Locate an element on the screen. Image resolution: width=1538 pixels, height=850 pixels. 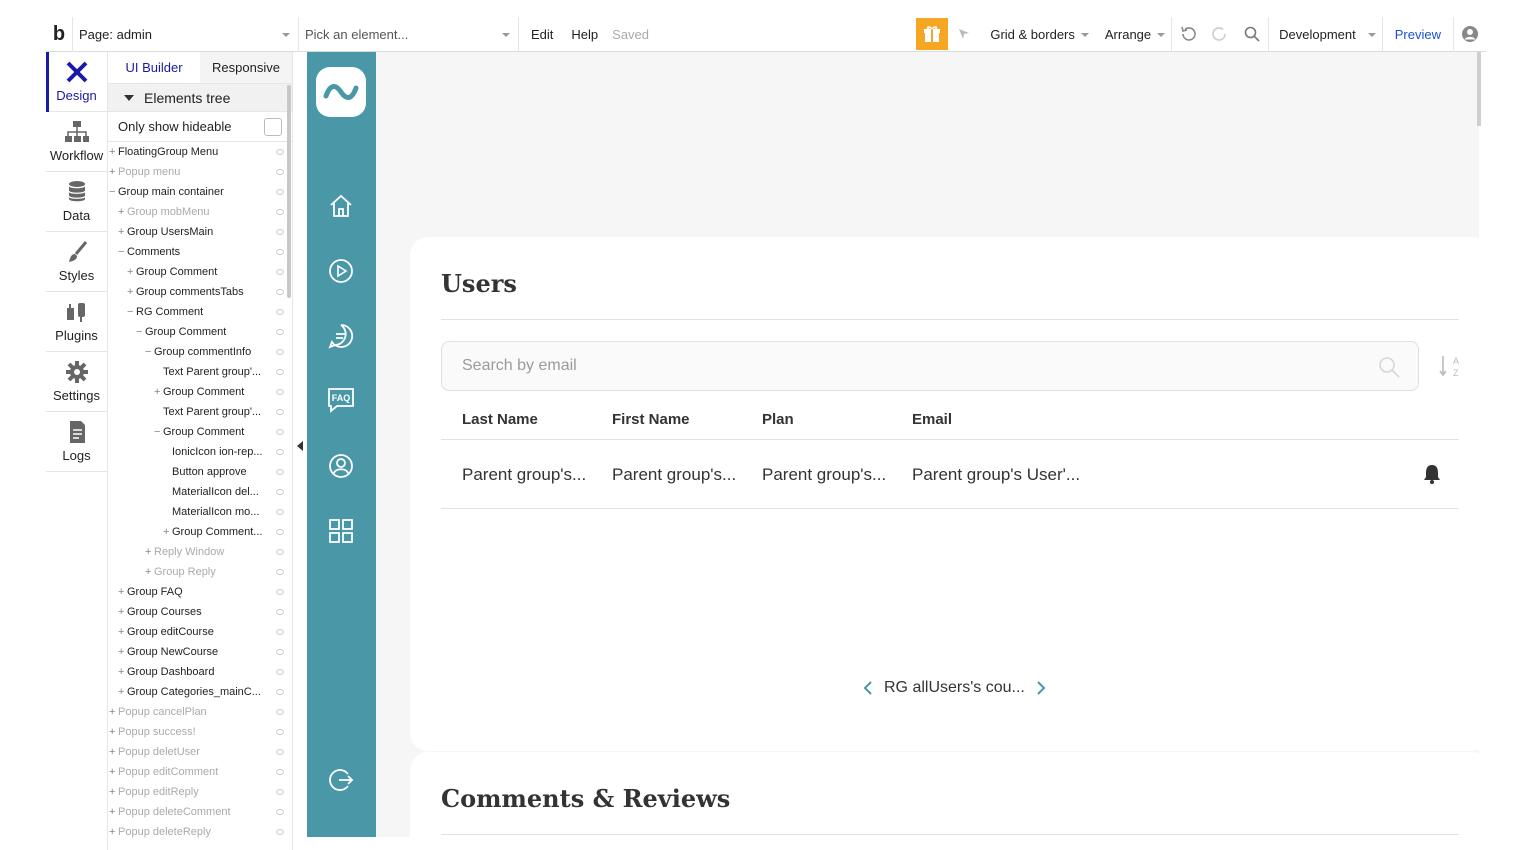
tree-item: + Popup menu is located at coordinates (200, 172).